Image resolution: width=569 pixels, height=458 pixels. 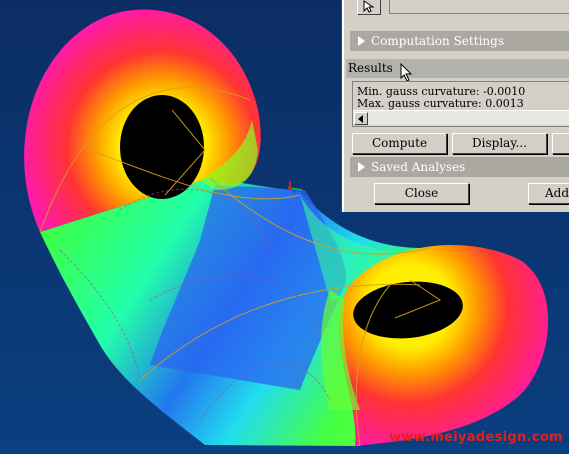 What do you see at coordinates (548, 193) in the screenshot?
I see `add-button: Add I` at bounding box center [548, 193].